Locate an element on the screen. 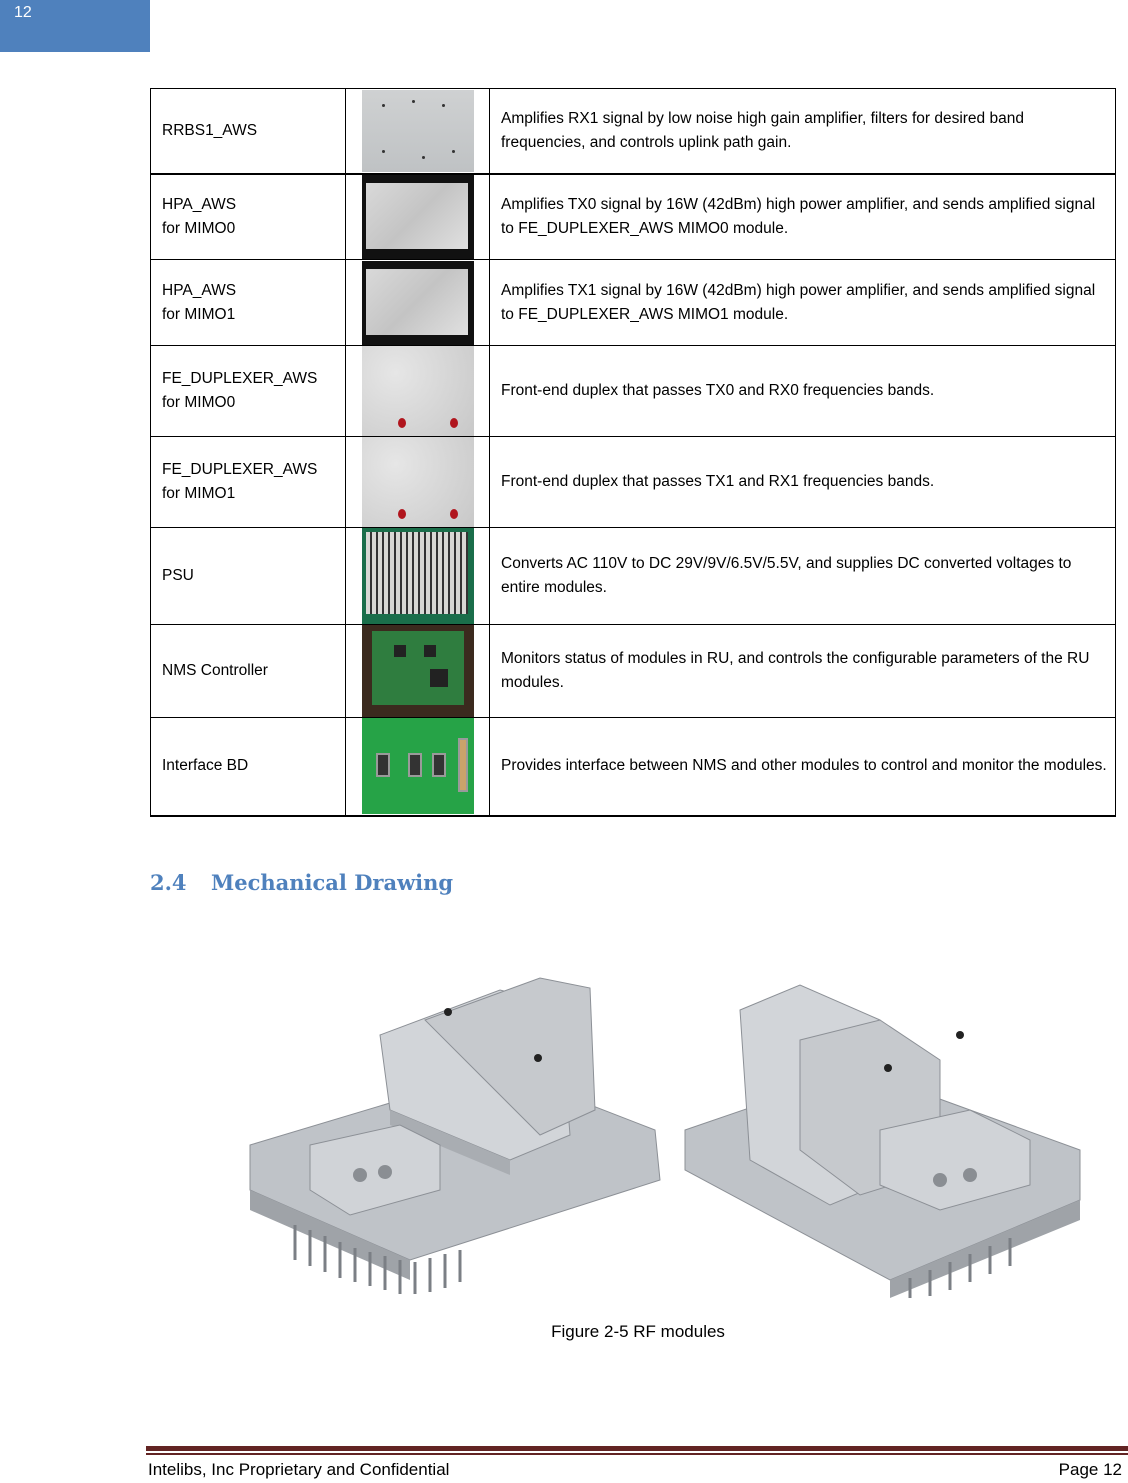  section-heading: 2.4 Mechanical Drawing is located at coordinates (301, 882).